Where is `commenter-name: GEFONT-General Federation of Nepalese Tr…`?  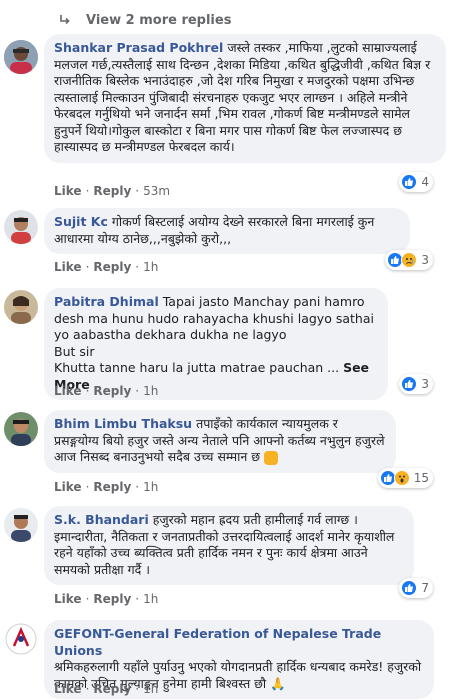
commenter-name: GEFONT-General Federation of Nepalese Tr… is located at coordinates (217, 642).